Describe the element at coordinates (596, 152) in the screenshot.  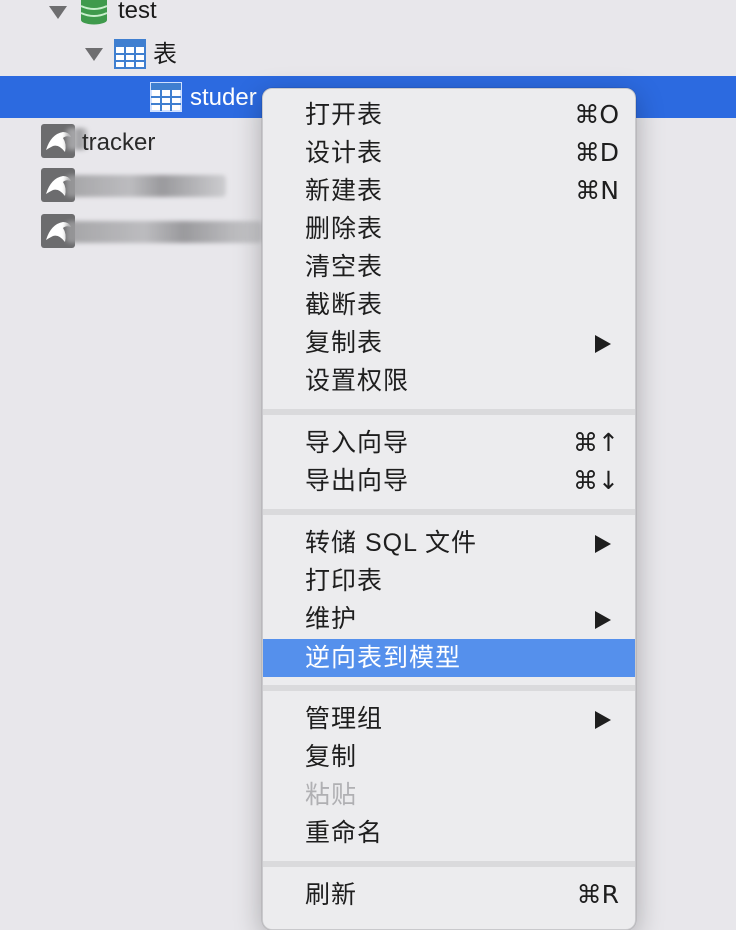
I see `shortcut-label: ⌘D` at that location.